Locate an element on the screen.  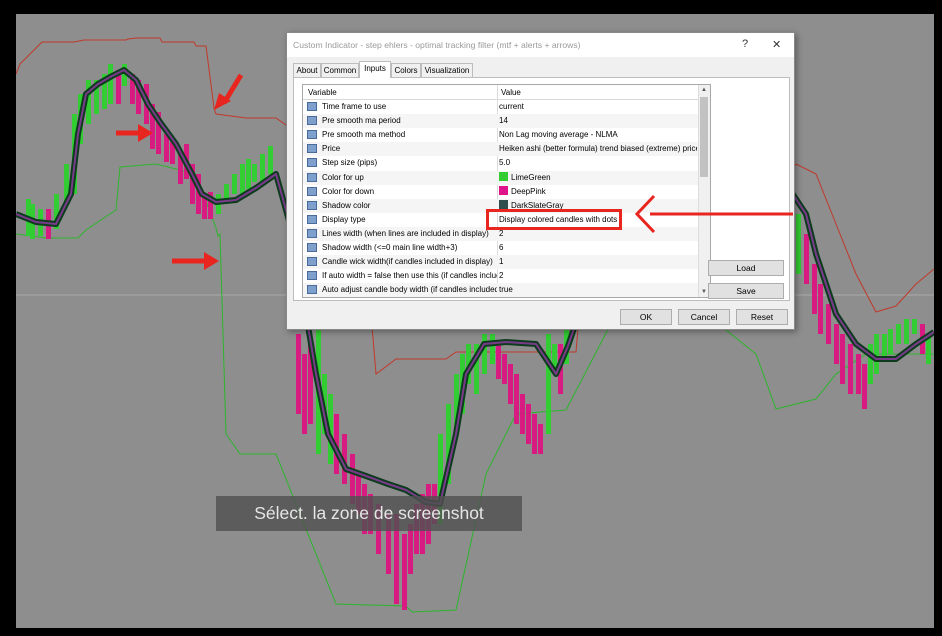
variable-name: Pre smooth ma method is located at coordinates (364, 135).